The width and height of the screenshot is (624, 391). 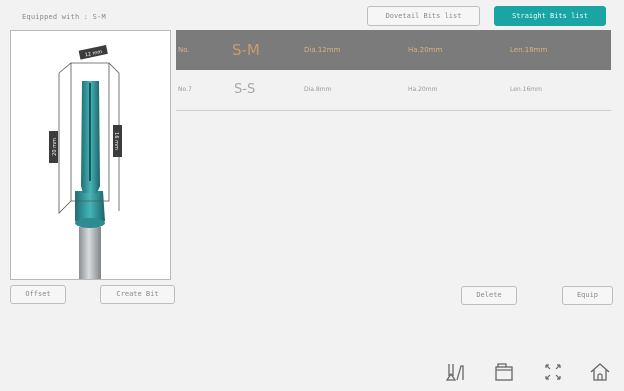 What do you see at coordinates (425, 50) in the screenshot?
I see `header-height: Ha.20mm` at bounding box center [425, 50].